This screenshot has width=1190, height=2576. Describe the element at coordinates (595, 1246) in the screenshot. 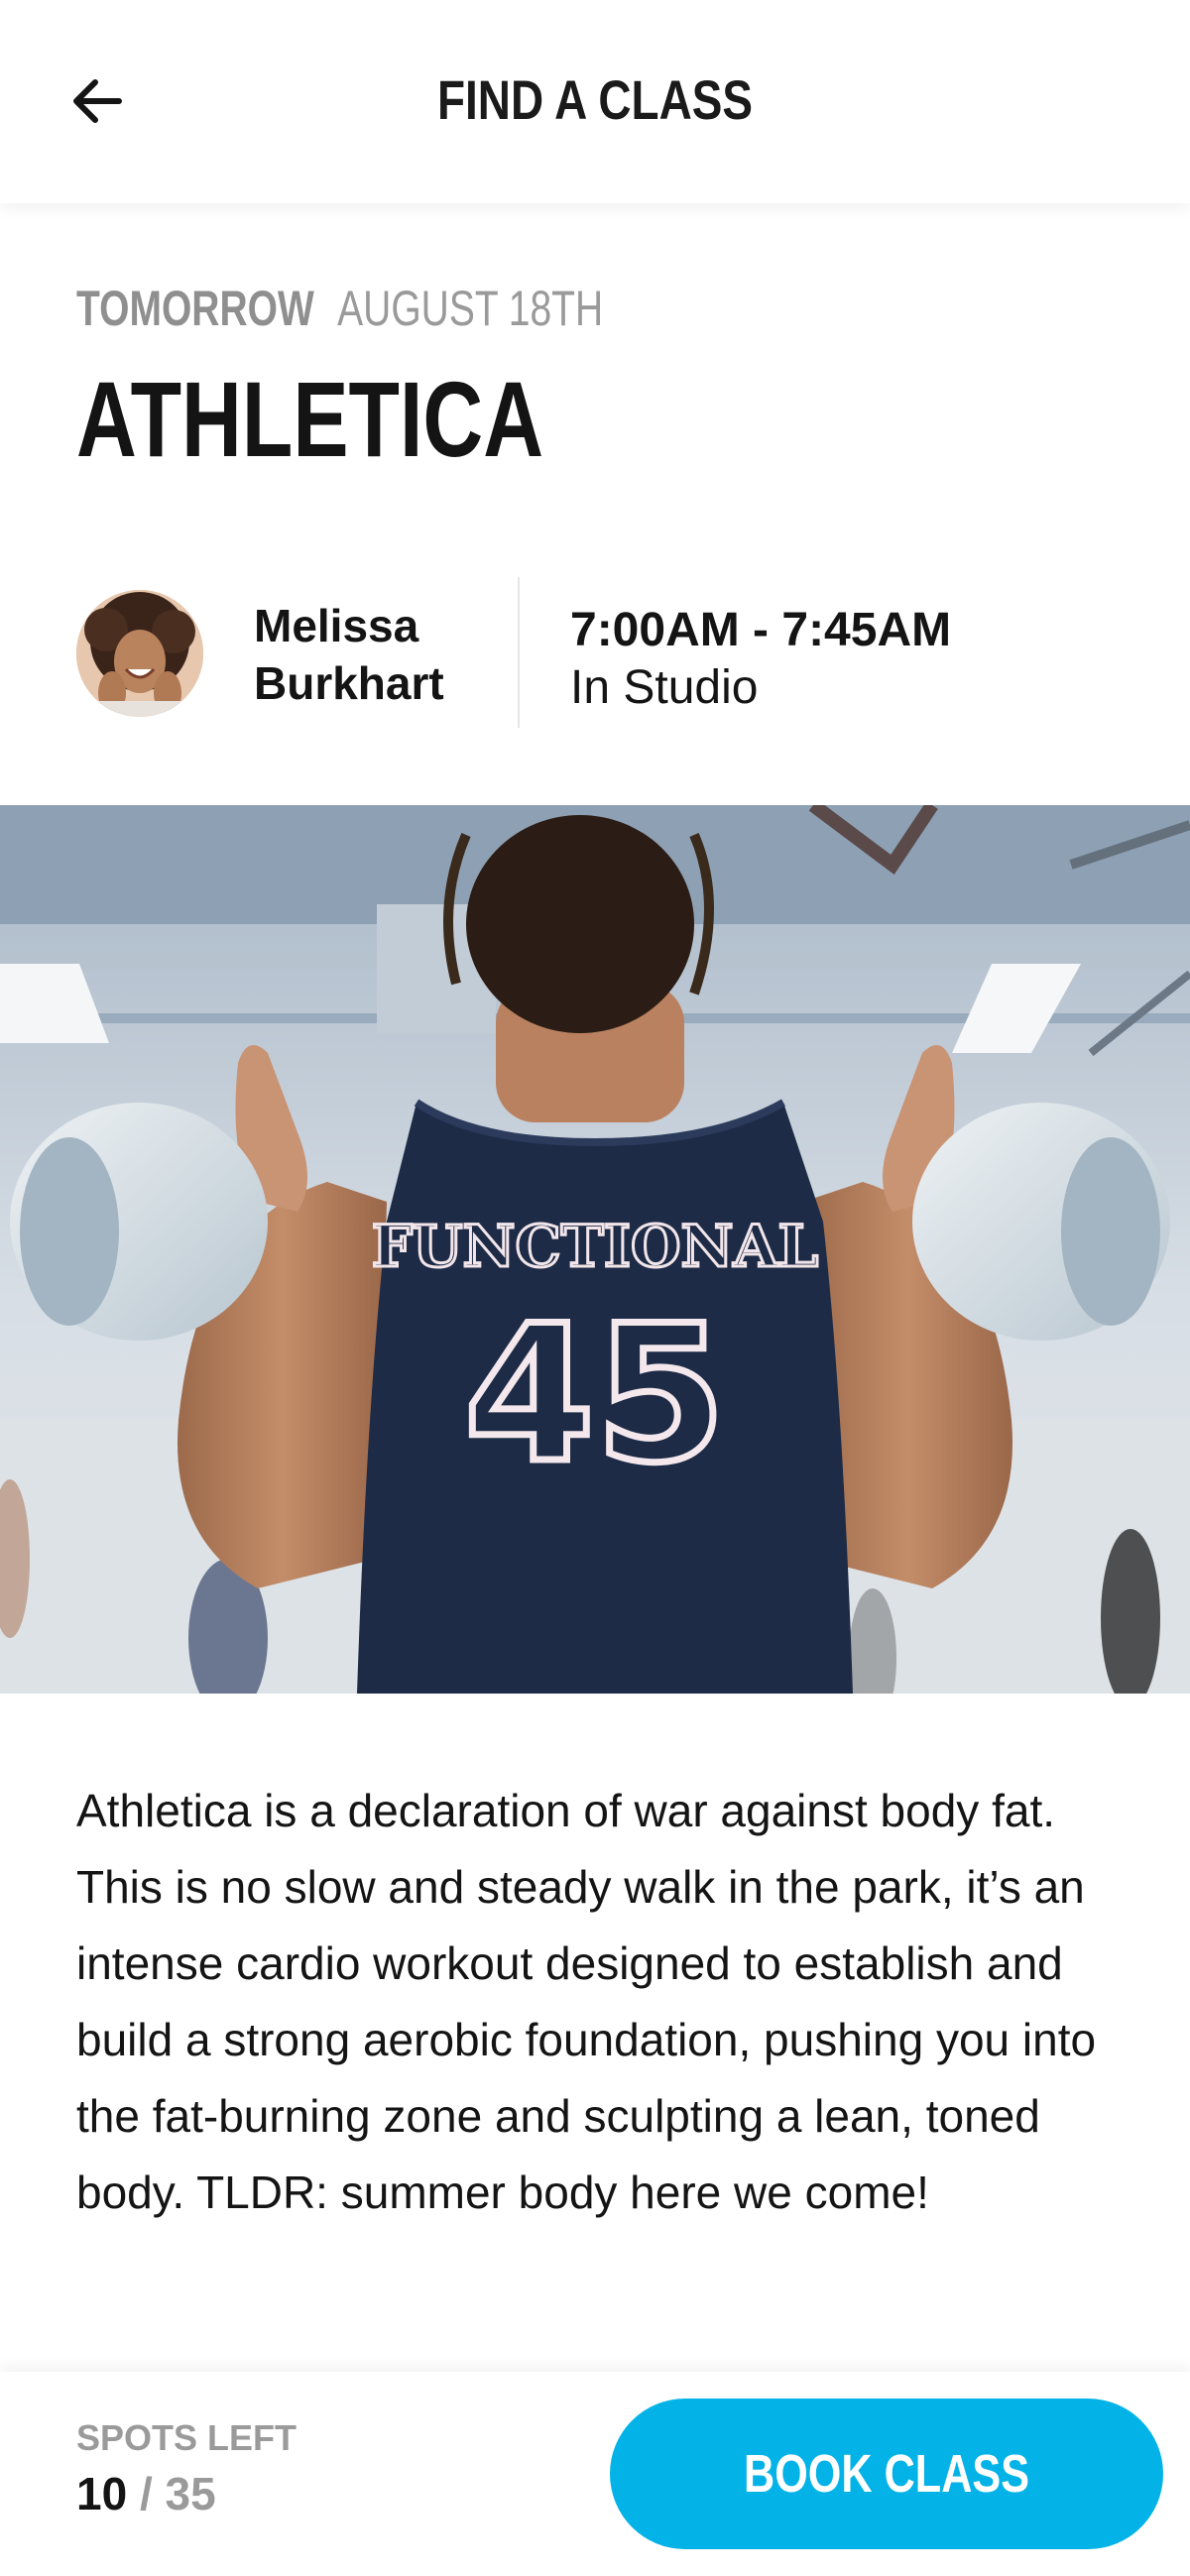

I see `jersey-text: FUNCTIONAL` at that location.